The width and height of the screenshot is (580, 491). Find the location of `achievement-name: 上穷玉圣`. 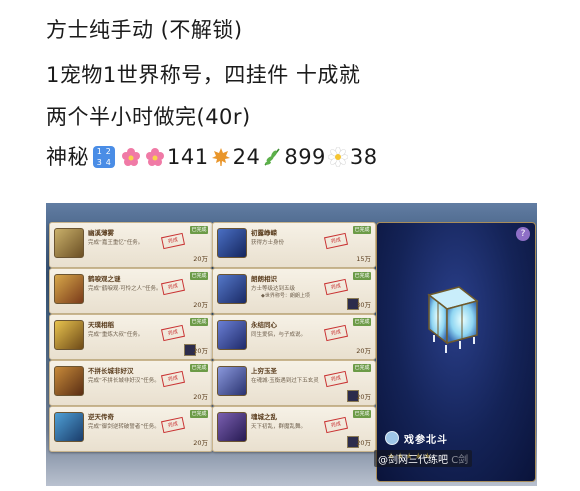

achievement-name: 上穷玉圣 is located at coordinates (264, 371).